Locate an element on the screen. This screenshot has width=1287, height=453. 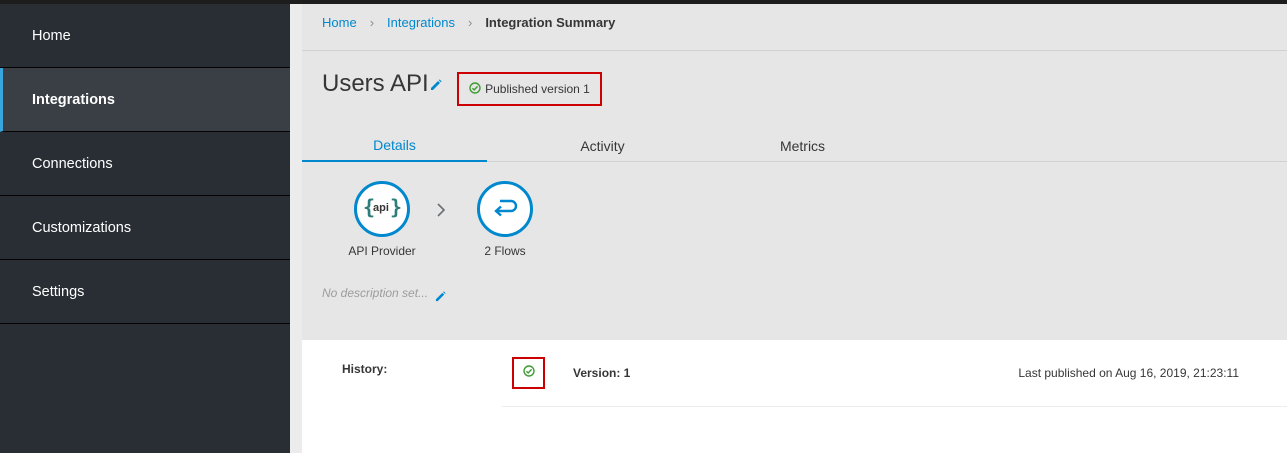
flows-step is located at coordinates (505, 209).